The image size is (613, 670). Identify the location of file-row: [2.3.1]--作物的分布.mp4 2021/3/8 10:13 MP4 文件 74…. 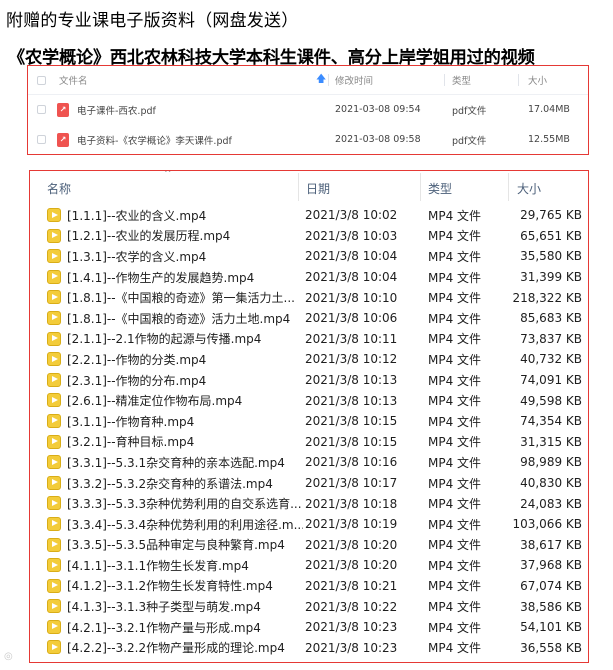
(309, 380).